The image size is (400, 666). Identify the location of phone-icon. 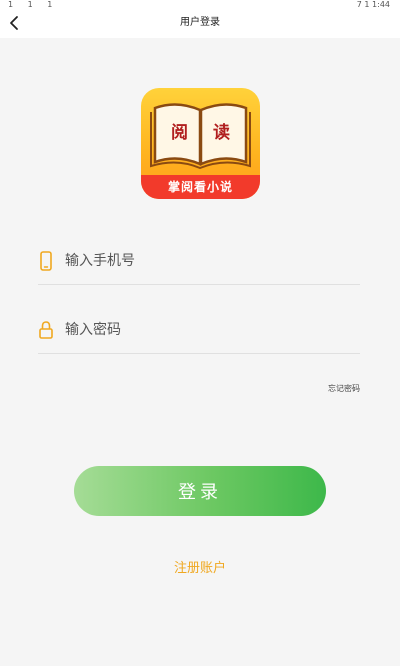
(46, 261).